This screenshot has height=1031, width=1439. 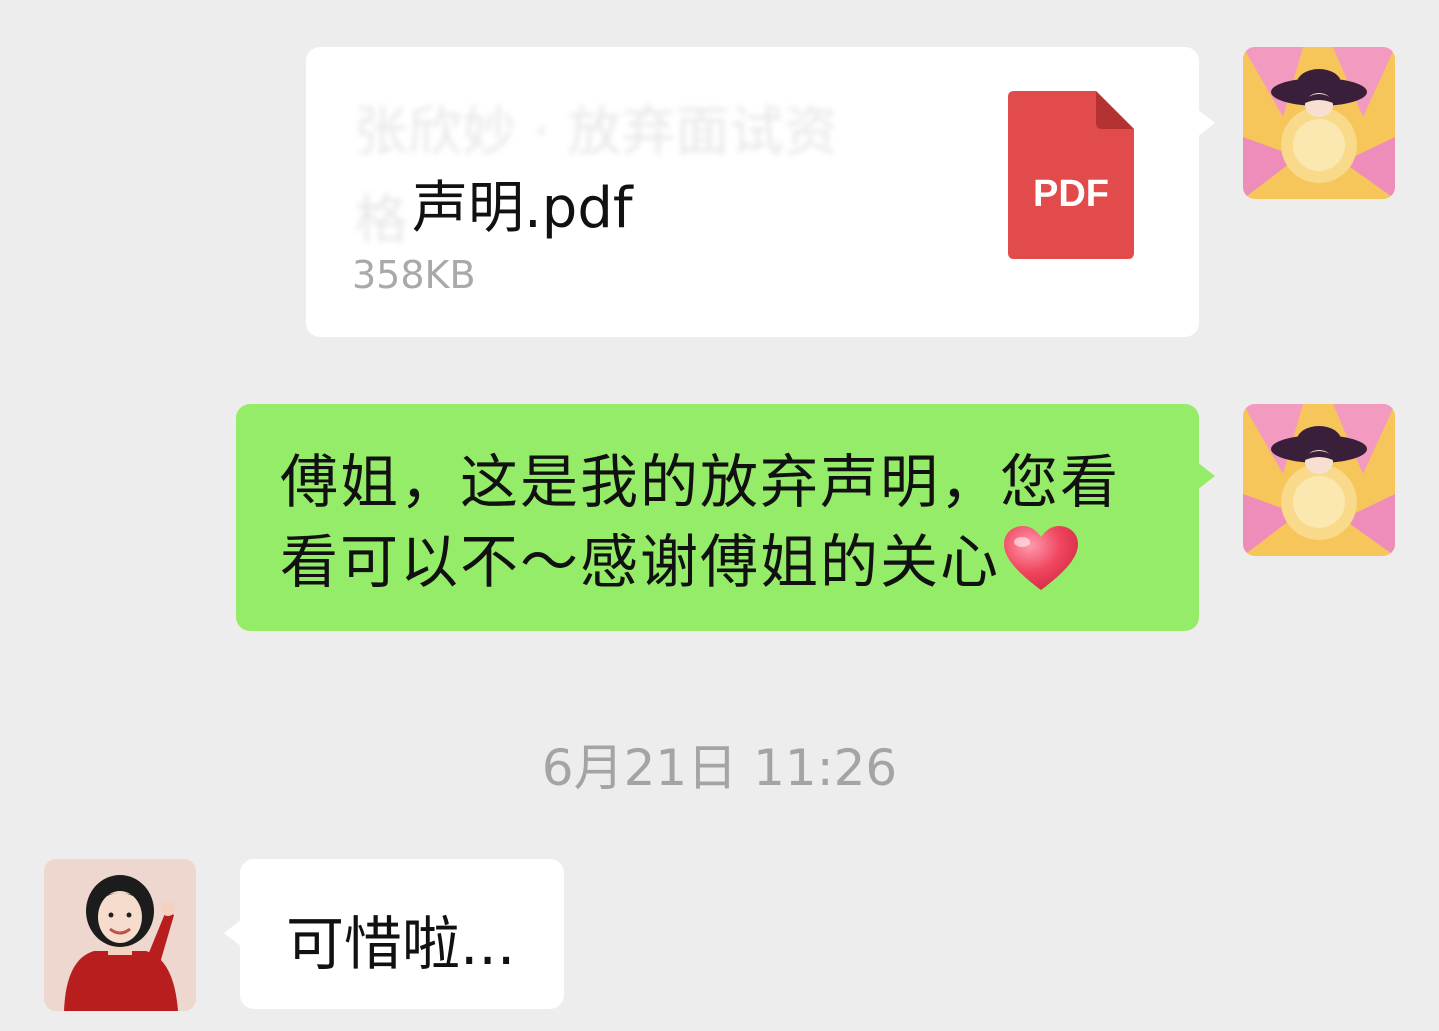 I want to click on file-name: 声明.pdf, so click(x=522, y=208).